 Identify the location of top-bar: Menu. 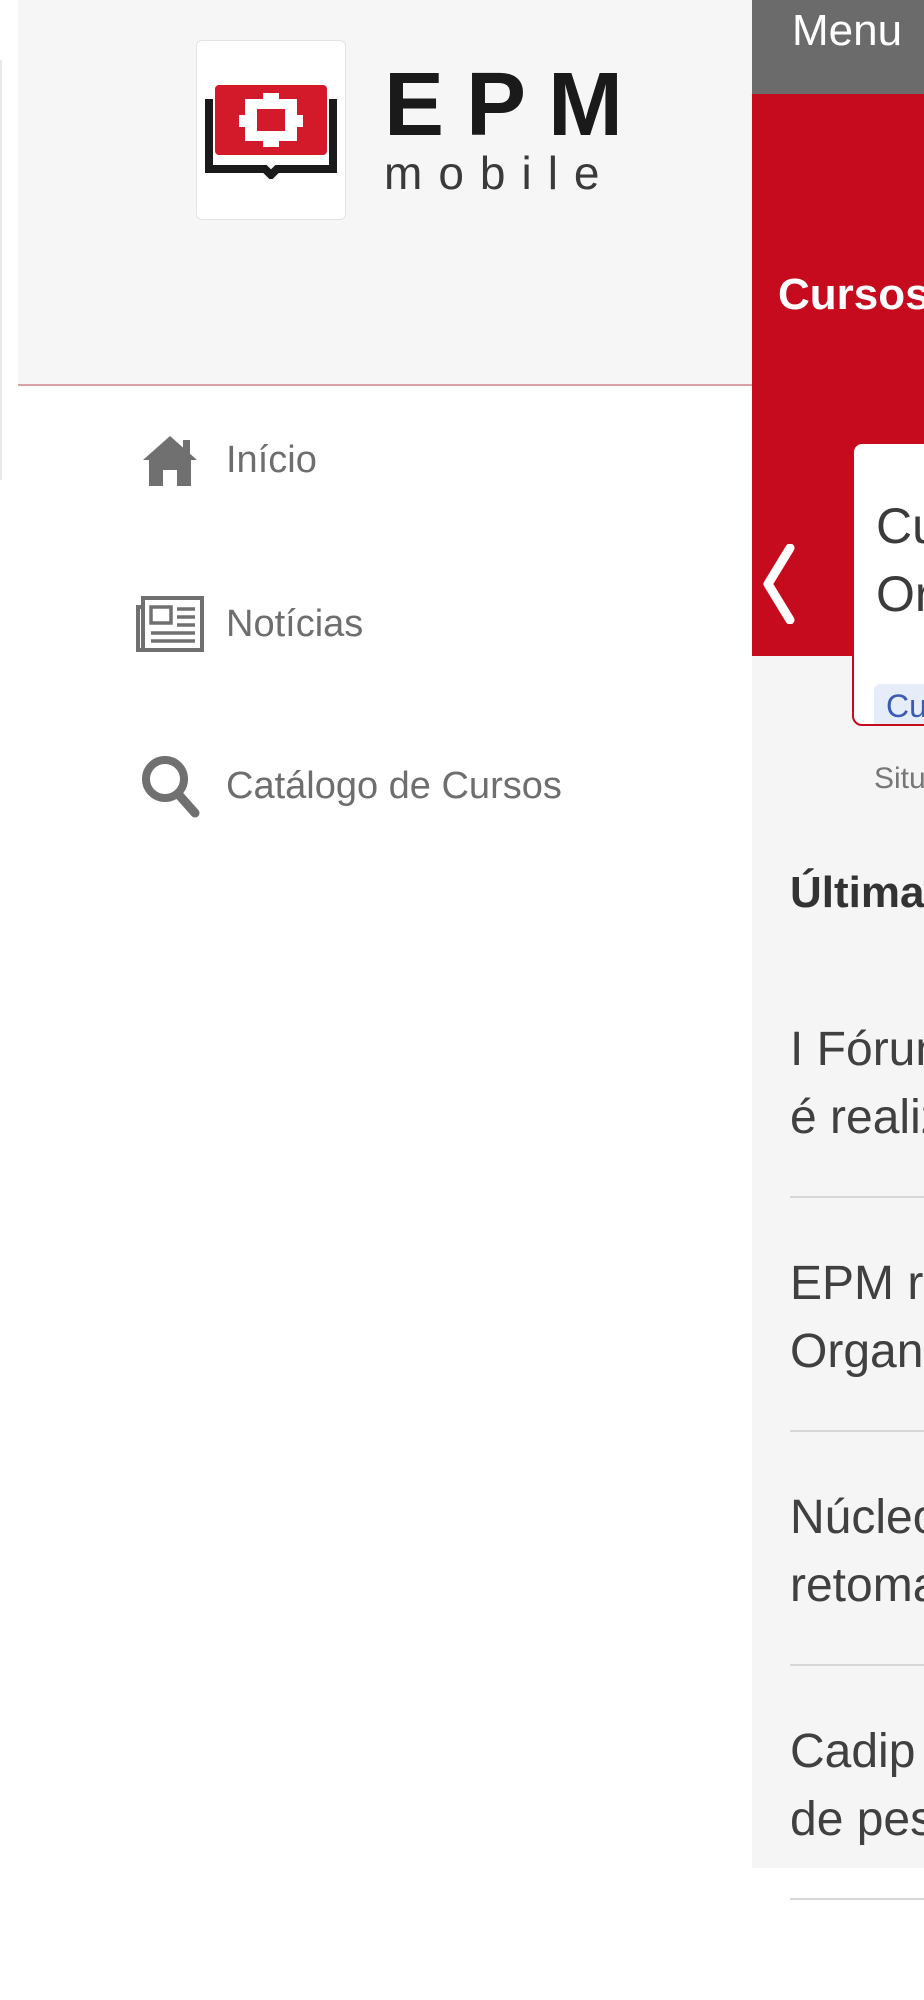
(838, 47).